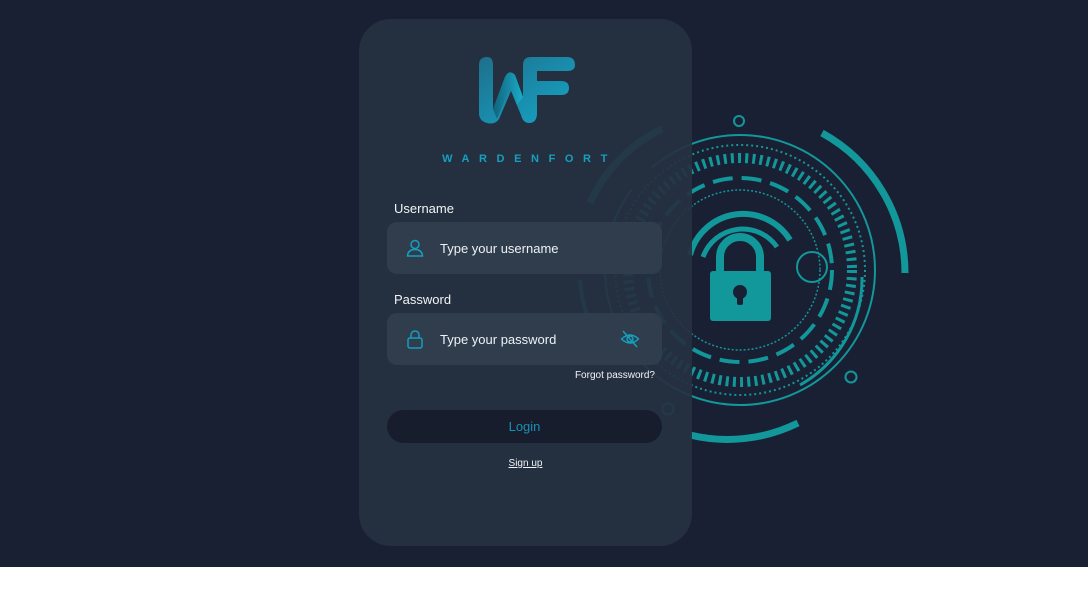 The height and width of the screenshot is (593, 1088). Describe the element at coordinates (415, 339) in the screenshot. I see `lock-icon` at that location.